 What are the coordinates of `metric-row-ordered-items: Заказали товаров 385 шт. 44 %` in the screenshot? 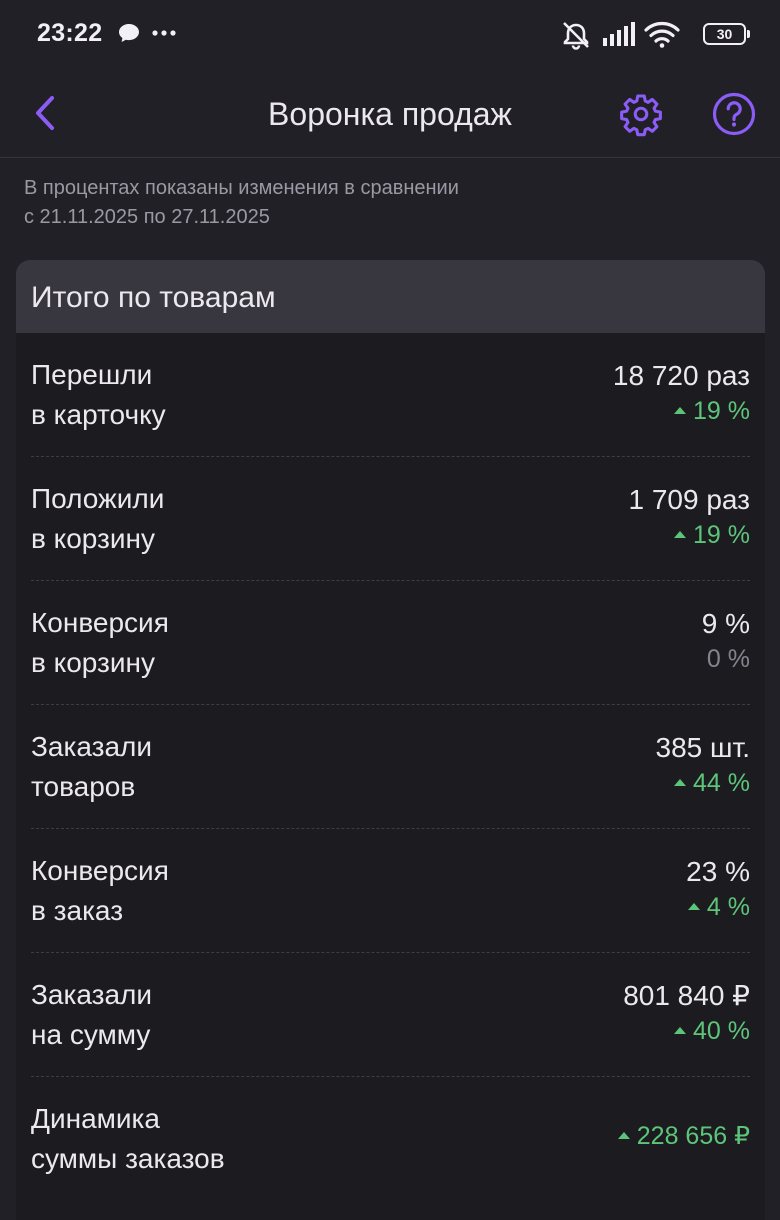 It's located at (390, 767).